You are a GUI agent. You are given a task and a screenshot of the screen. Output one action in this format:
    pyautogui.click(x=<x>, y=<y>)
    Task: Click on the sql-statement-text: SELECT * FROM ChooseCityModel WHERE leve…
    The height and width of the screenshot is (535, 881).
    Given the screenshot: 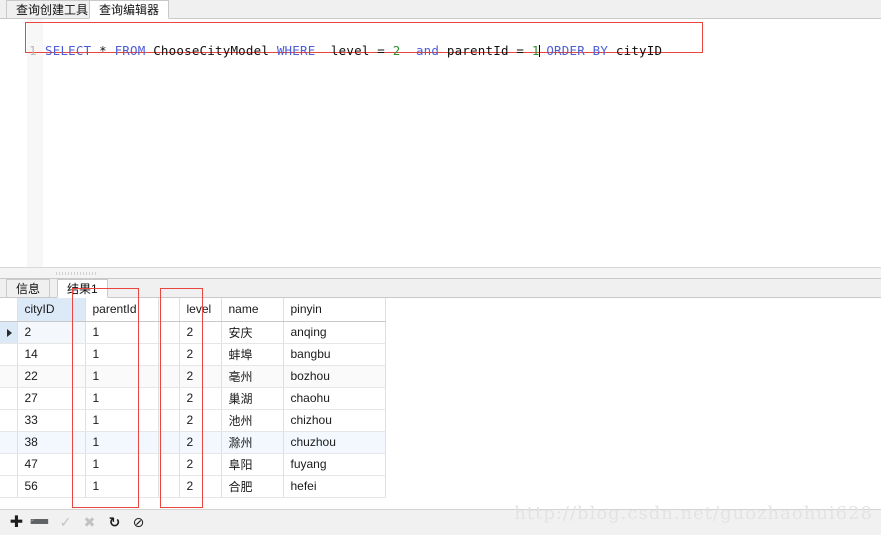 What is the action you would take?
    pyautogui.click(x=353, y=50)
    